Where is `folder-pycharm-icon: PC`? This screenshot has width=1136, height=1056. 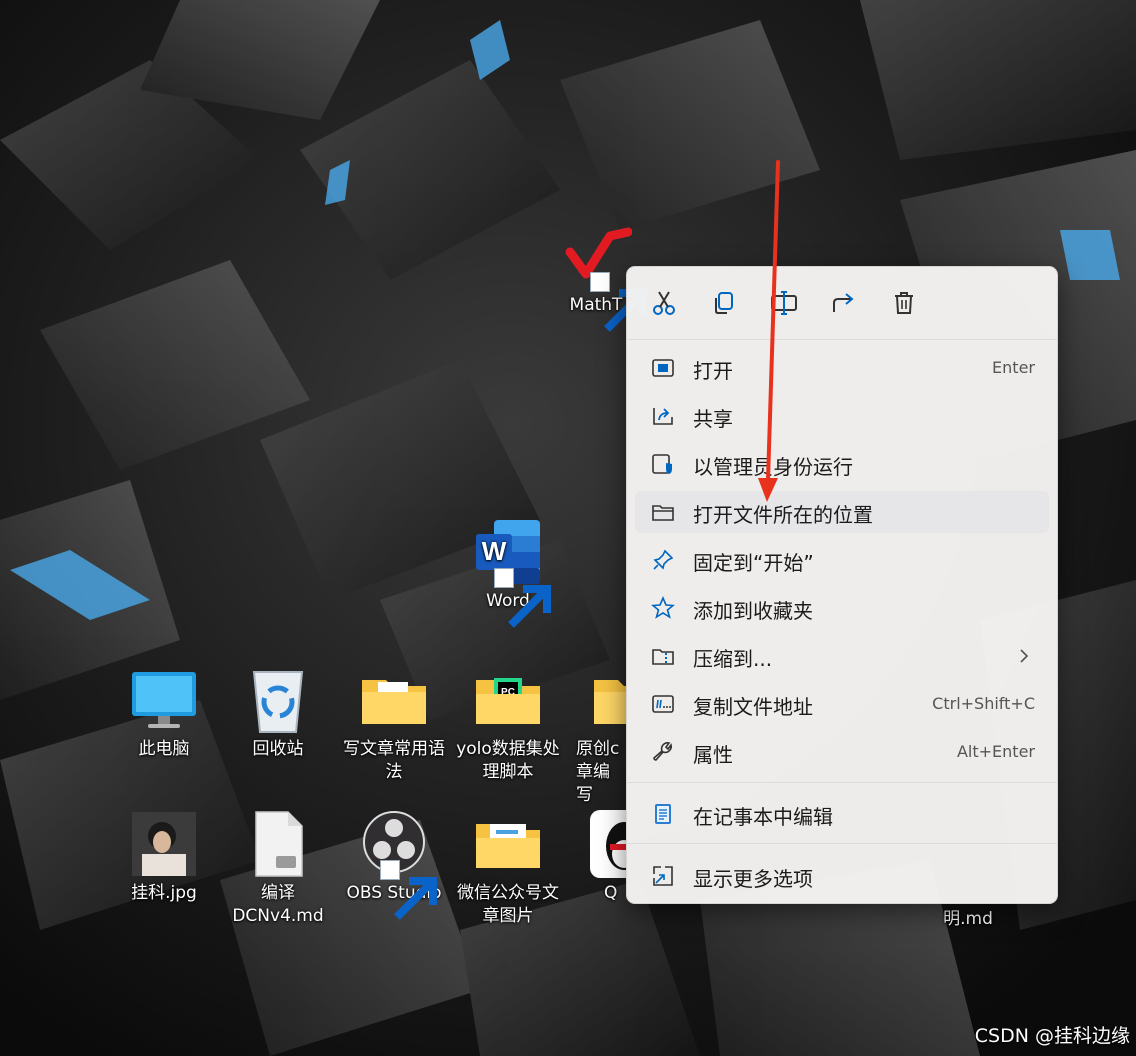 folder-pycharm-icon: PC is located at coordinates (508, 701).